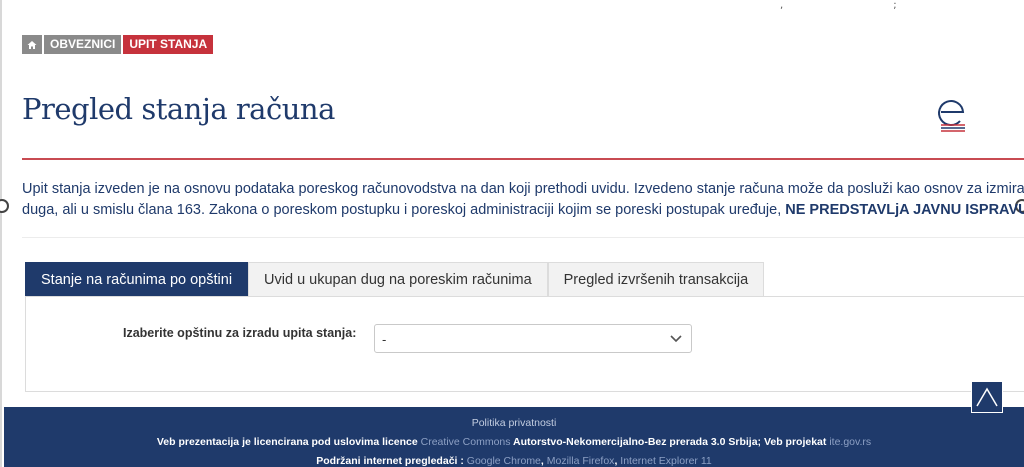  Describe the element at coordinates (533, 338) in the screenshot. I see `municipality-select: -` at that location.